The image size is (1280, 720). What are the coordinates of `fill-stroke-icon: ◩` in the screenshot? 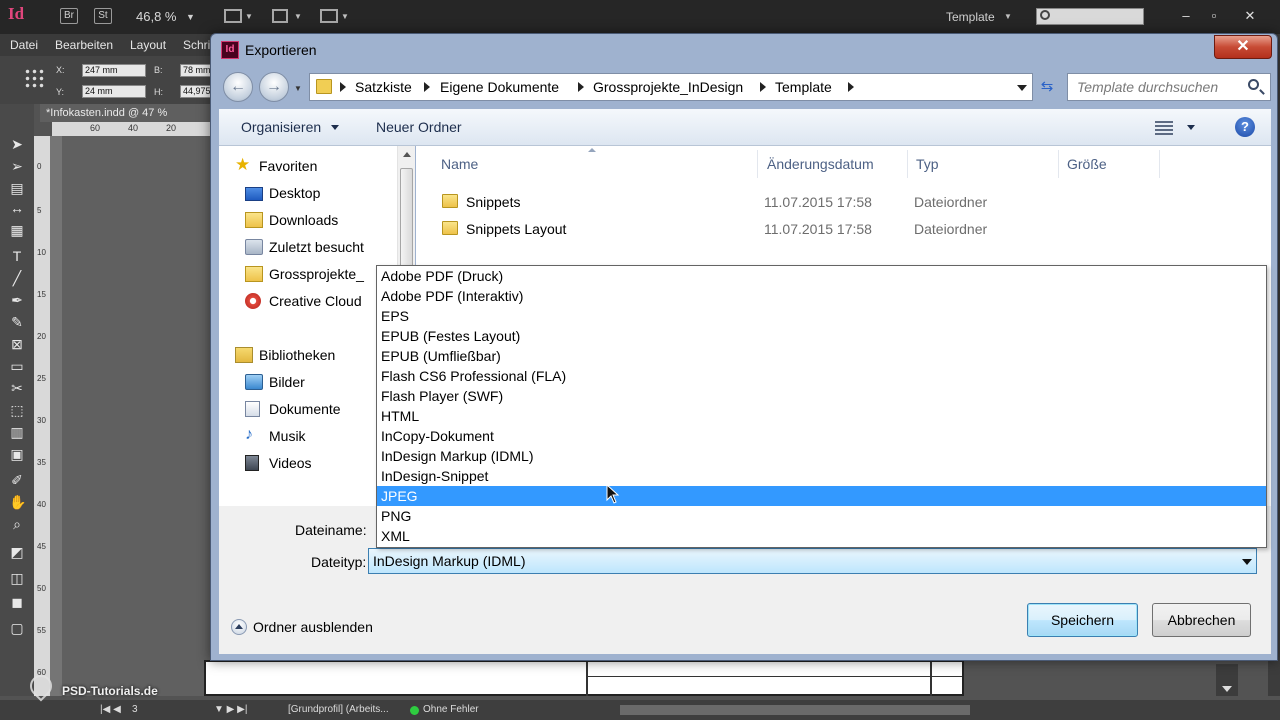 It's located at (17, 552).